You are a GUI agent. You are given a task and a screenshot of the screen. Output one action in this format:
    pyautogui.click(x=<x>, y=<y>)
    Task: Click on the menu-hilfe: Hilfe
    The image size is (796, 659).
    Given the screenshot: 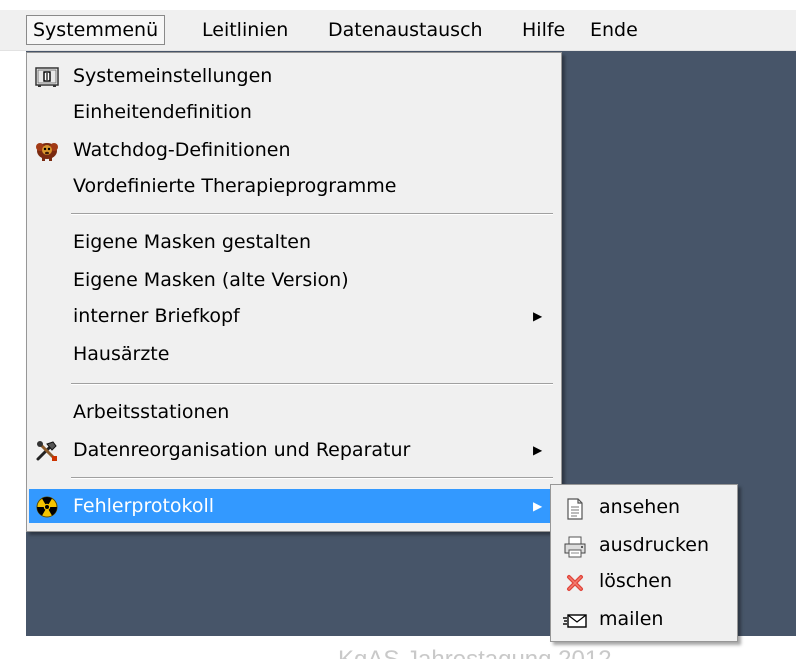 What is the action you would take?
    pyautogui.click(x=543, y=30)
    